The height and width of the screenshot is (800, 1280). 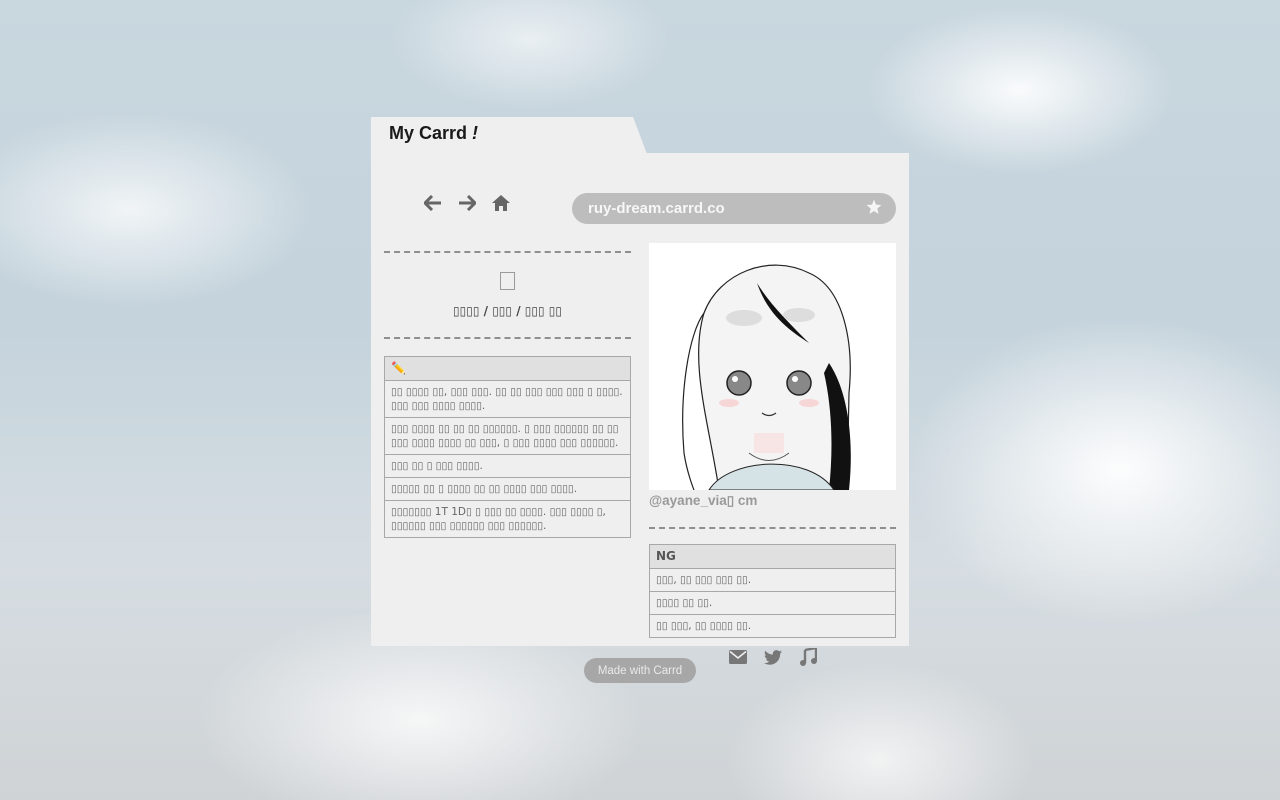 What do you see at coordinates (772, 366) in the screenshot?
I see `avatar` at bounding box center [772, 366].